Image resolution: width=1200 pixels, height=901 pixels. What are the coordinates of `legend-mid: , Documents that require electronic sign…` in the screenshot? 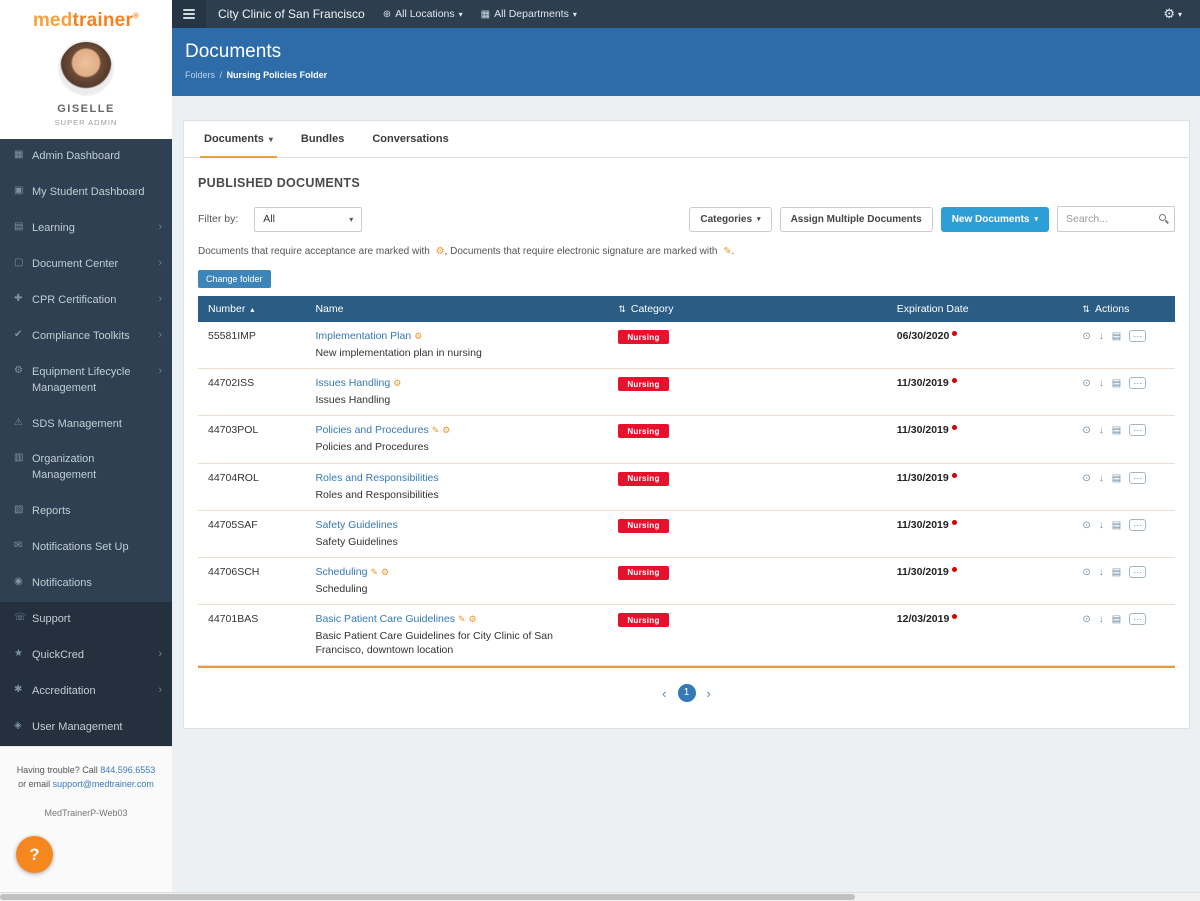 It's located at (581, 251).